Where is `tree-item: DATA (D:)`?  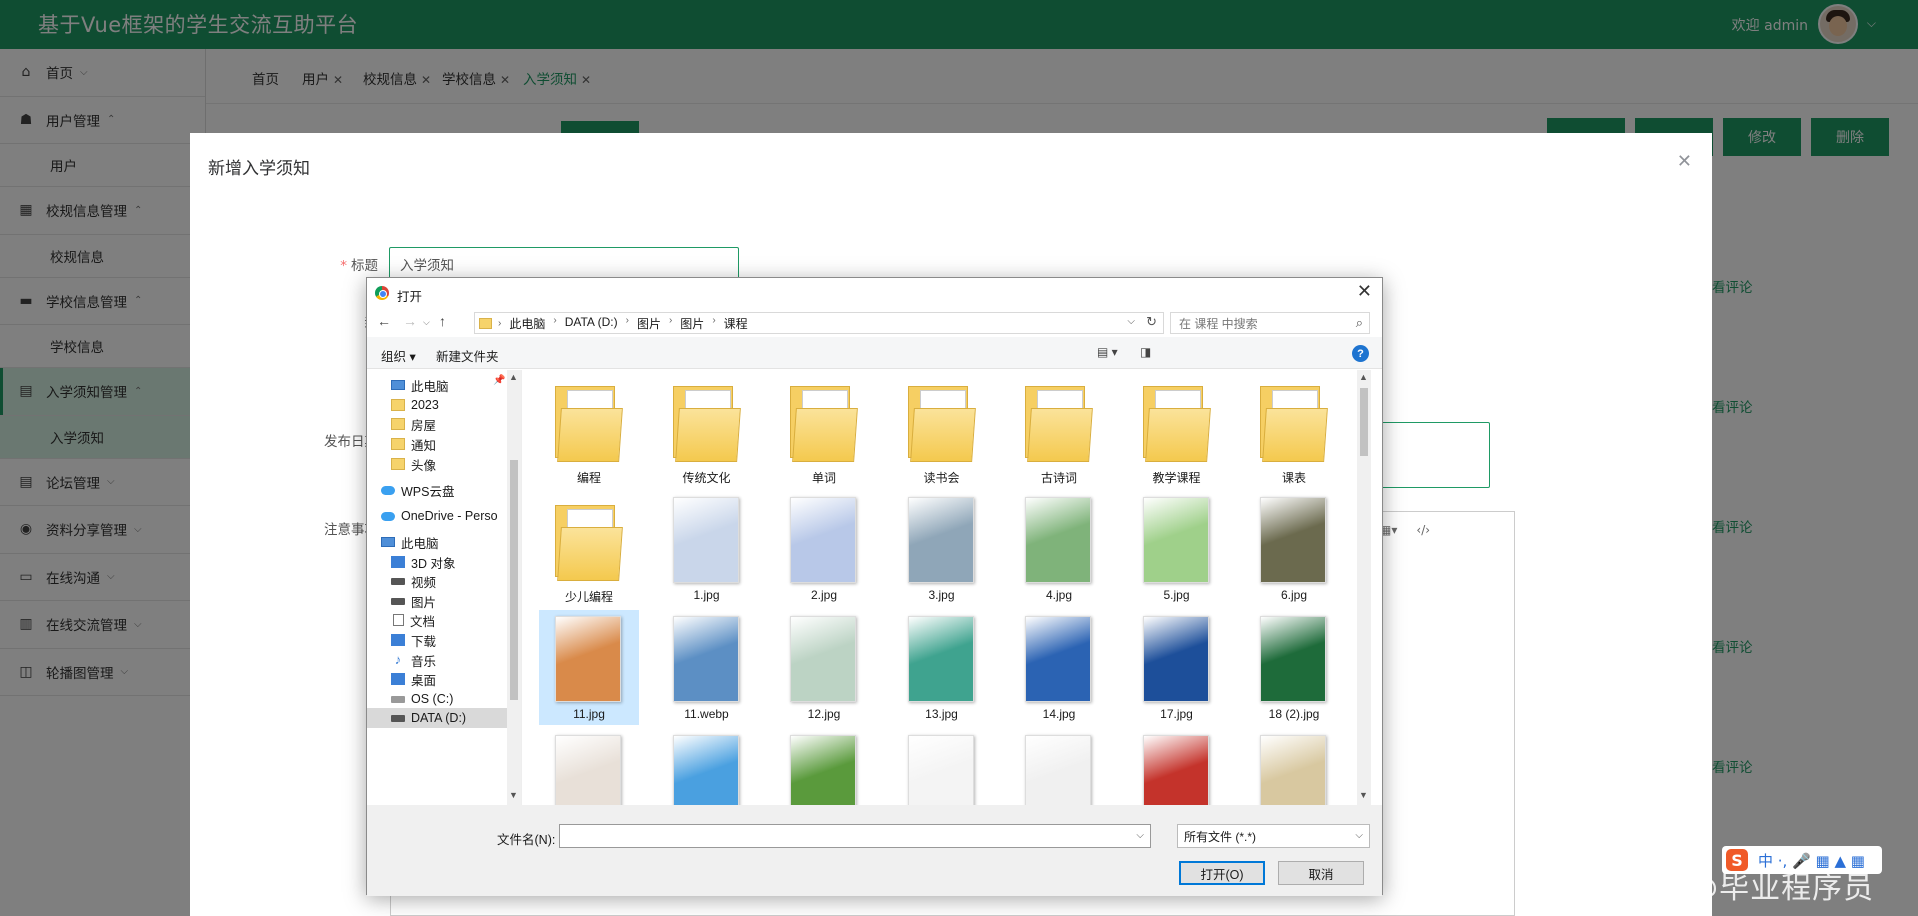 tree-item: DATA (D:) is located at coordinates (437, 718).